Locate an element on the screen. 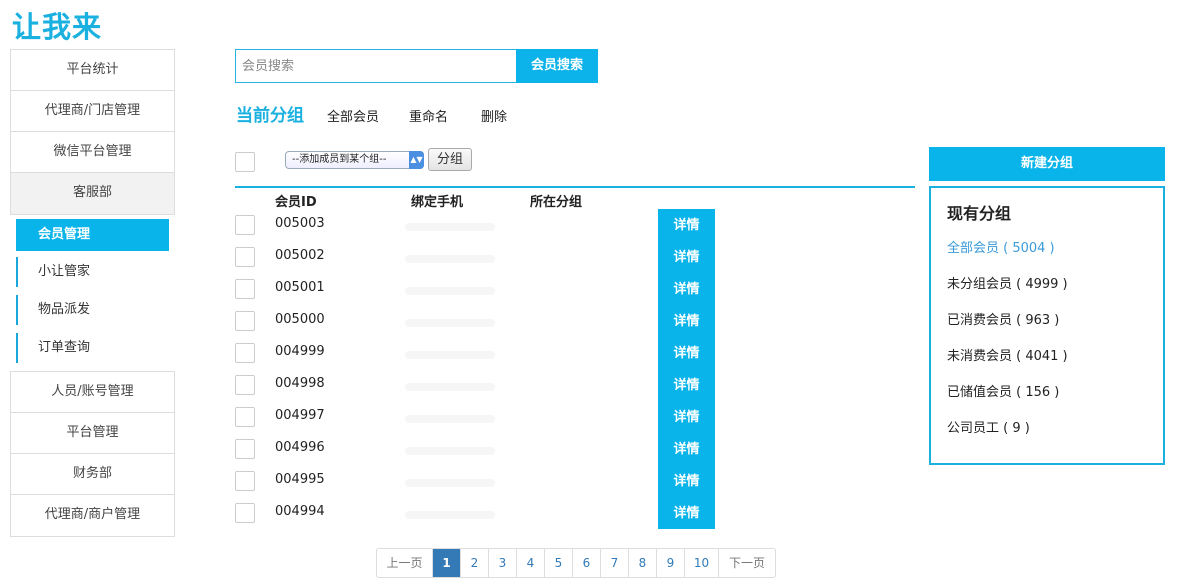 The image size is (1178, 580). sidebar-item-agent-merchant: 代理商/商户管理 is located at coordinates (92, 515).